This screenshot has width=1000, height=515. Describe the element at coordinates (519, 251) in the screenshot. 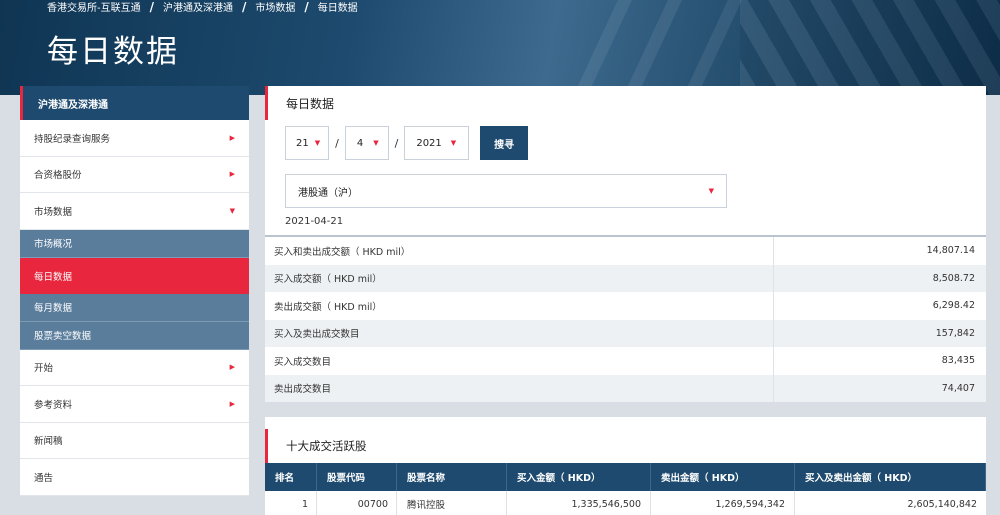

I see `stat-label: 买入和卖出成交额（ HKD mil）` at that location.